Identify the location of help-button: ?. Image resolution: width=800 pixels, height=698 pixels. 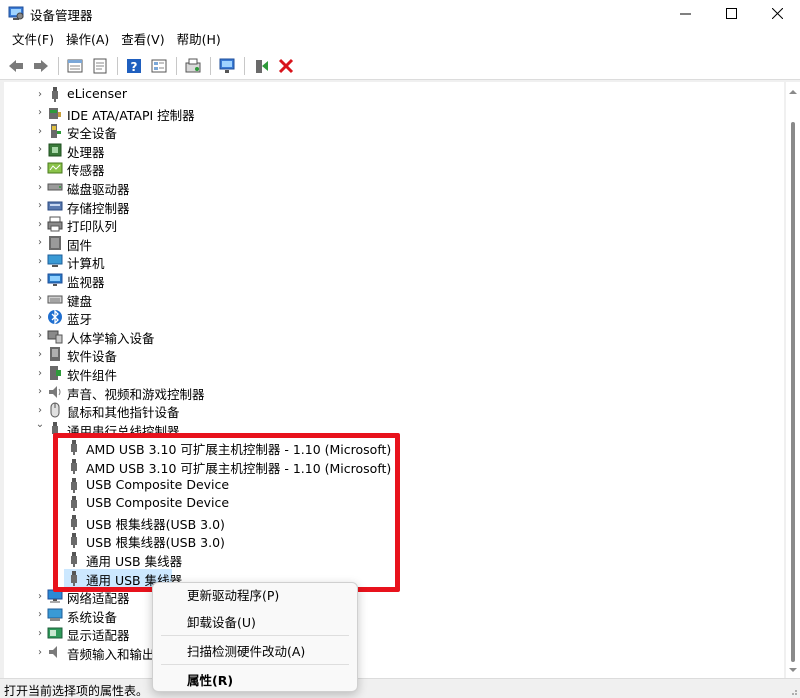
(134, 66).